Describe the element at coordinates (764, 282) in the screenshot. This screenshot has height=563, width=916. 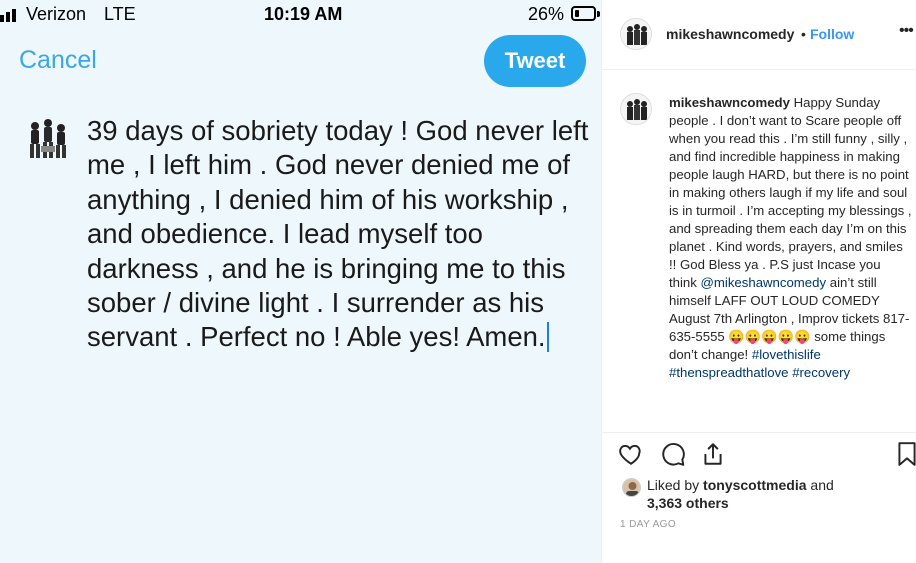
I see `caption-mention: @mikeshawncomedy` at that location.